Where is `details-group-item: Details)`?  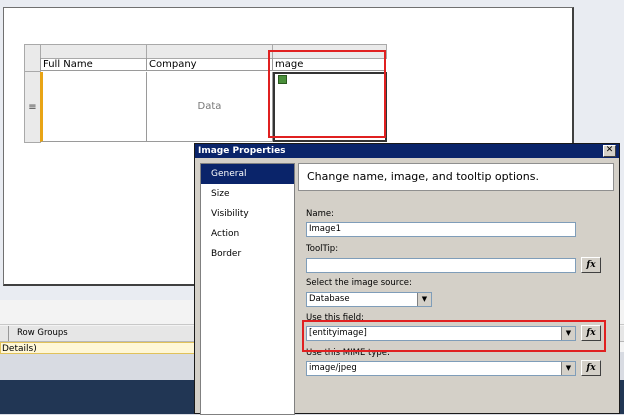
details-group-item: Details) is located at coordinates (105, 348).